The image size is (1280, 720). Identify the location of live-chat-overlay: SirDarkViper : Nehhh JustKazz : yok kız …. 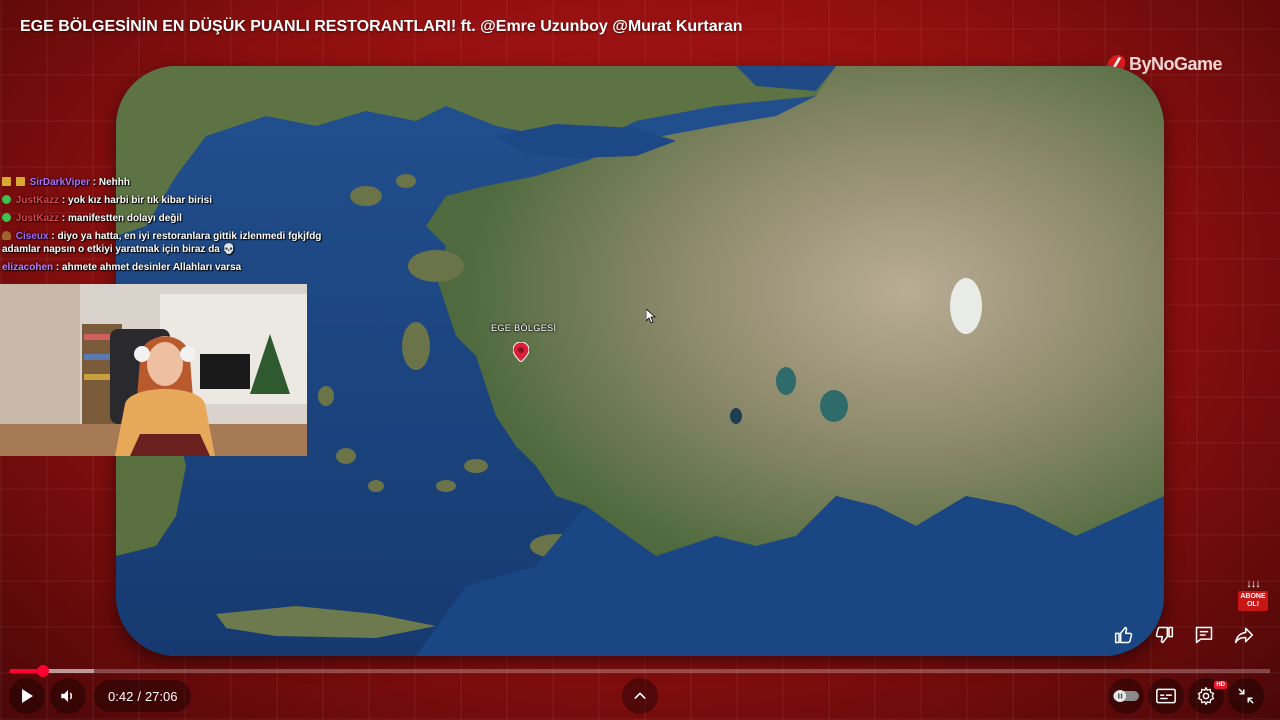
(167, 227).